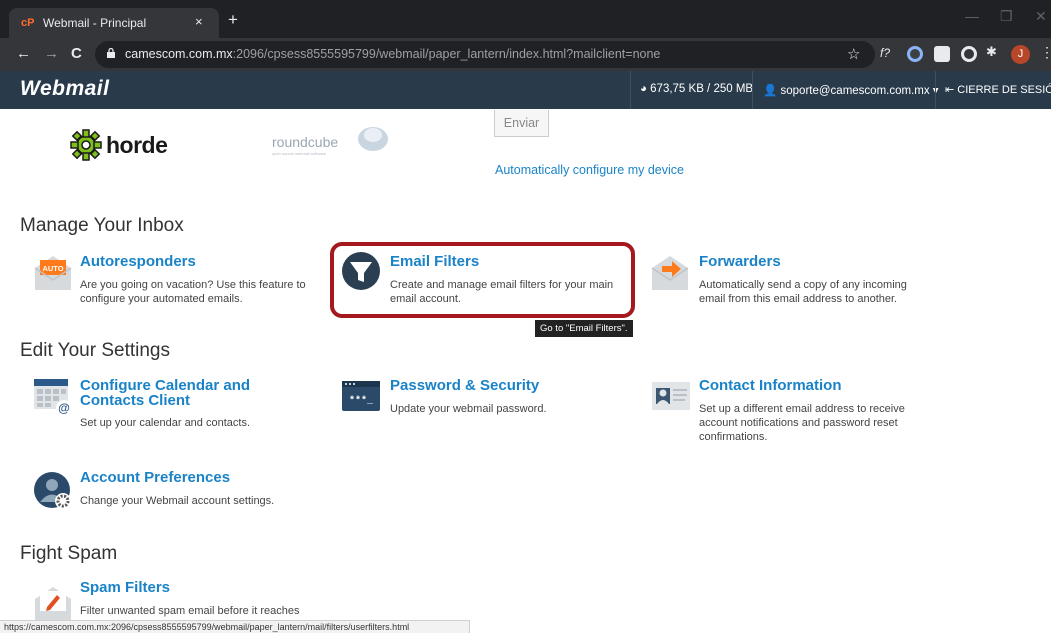  I want to click on back-icon: ←, so click(23, 53).